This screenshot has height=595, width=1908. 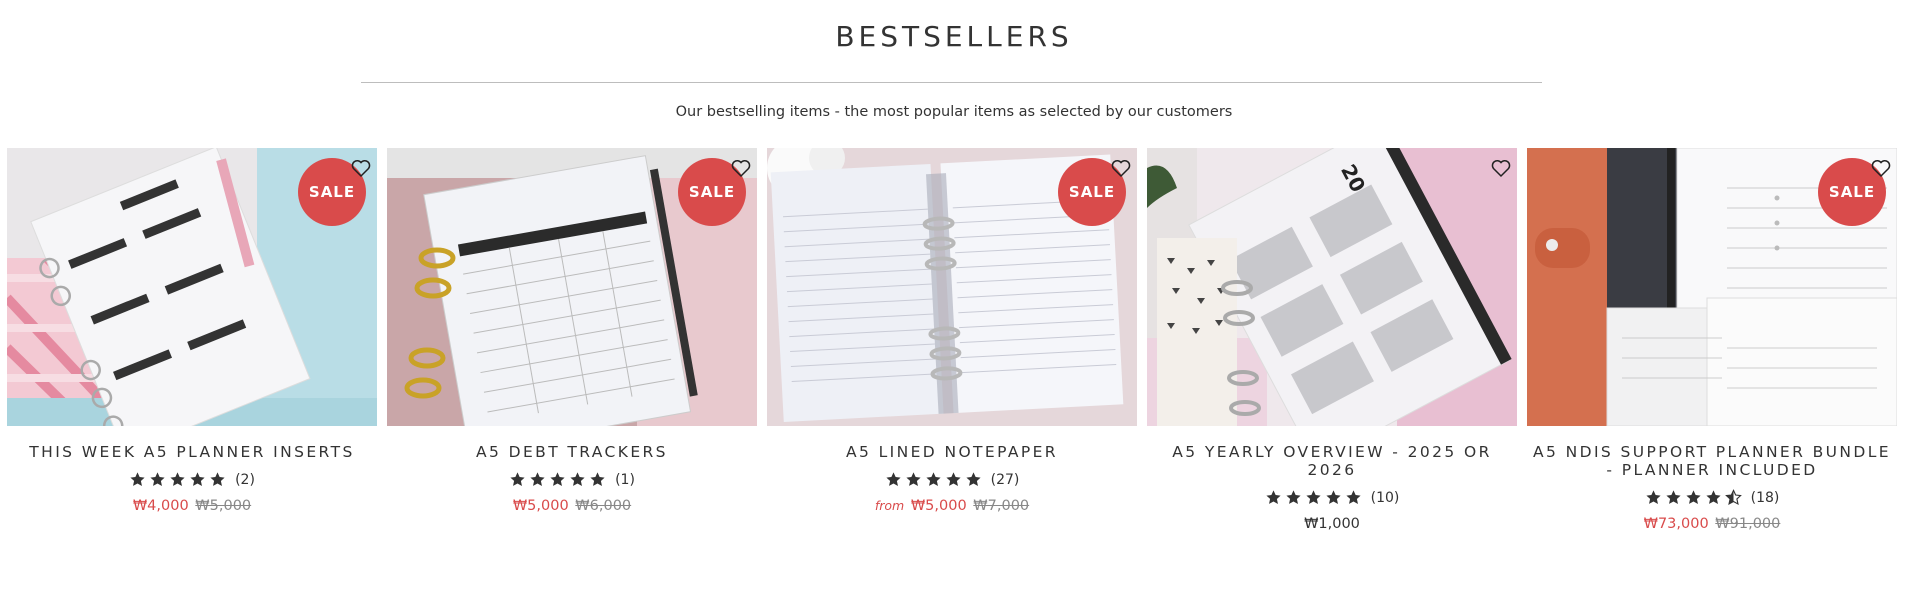 I want to click on sale-price: ₩73,000, so click(x=1676, y=524).